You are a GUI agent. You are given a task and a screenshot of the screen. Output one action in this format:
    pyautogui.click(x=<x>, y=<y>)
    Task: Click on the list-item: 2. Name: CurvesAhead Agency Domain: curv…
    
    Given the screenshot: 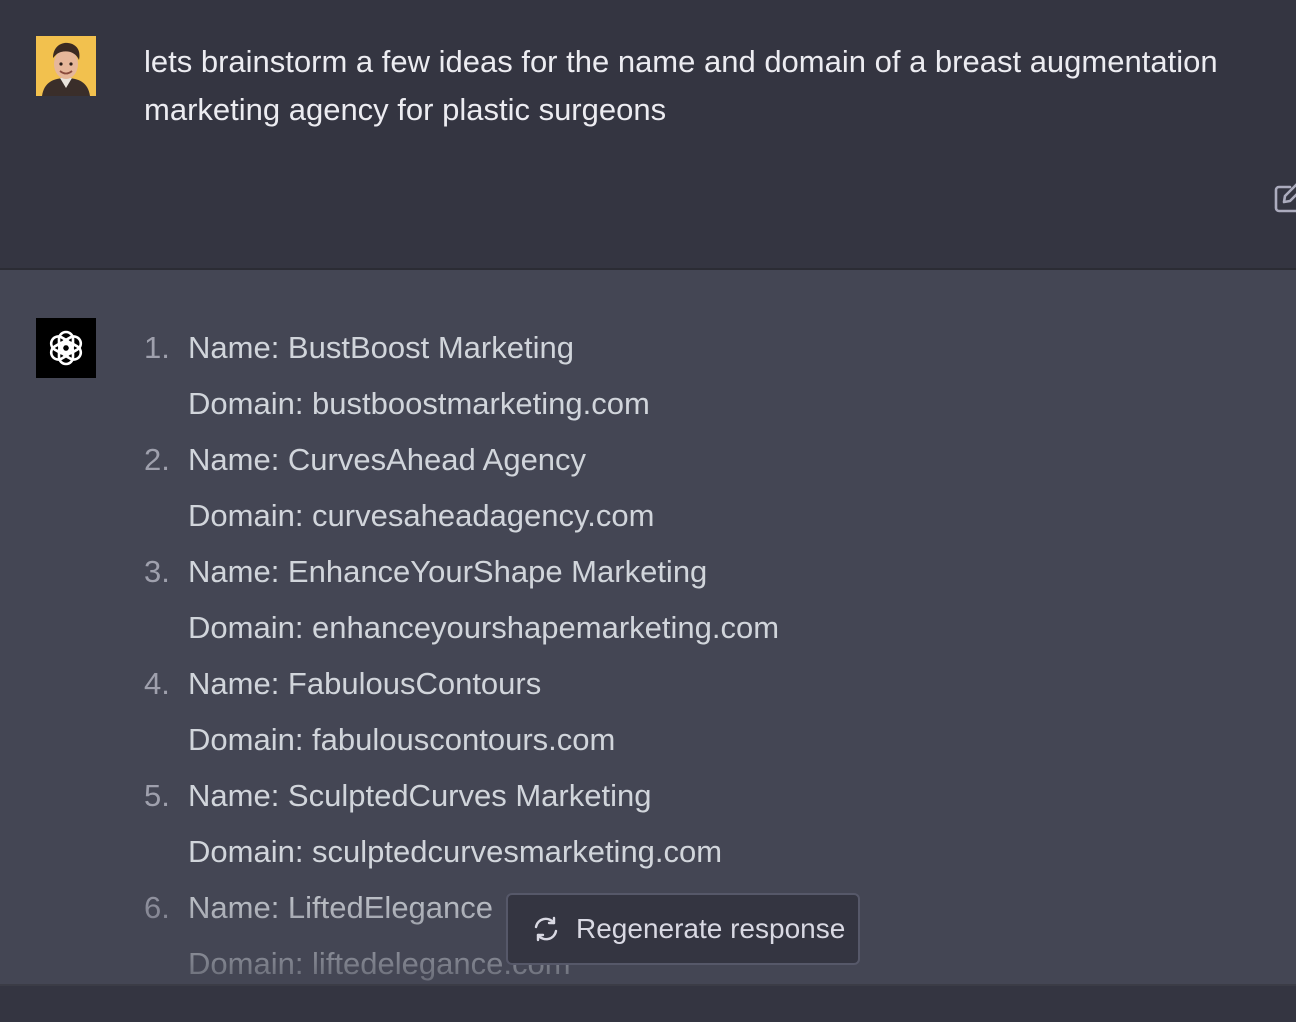 What is the action you would take?
    pyautogui.click(x=461, y=488)
    